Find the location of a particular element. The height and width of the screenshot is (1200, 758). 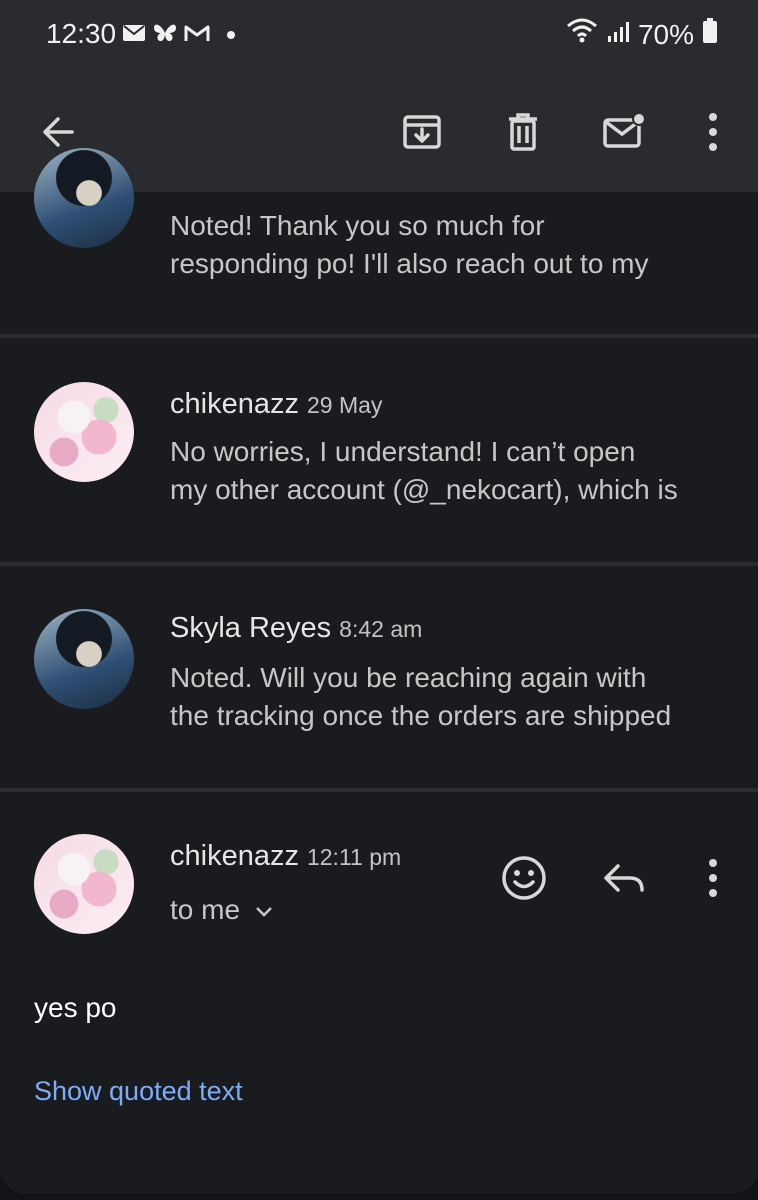

sender-row: chikenazz 29 May is located at coordinates (276, 404).